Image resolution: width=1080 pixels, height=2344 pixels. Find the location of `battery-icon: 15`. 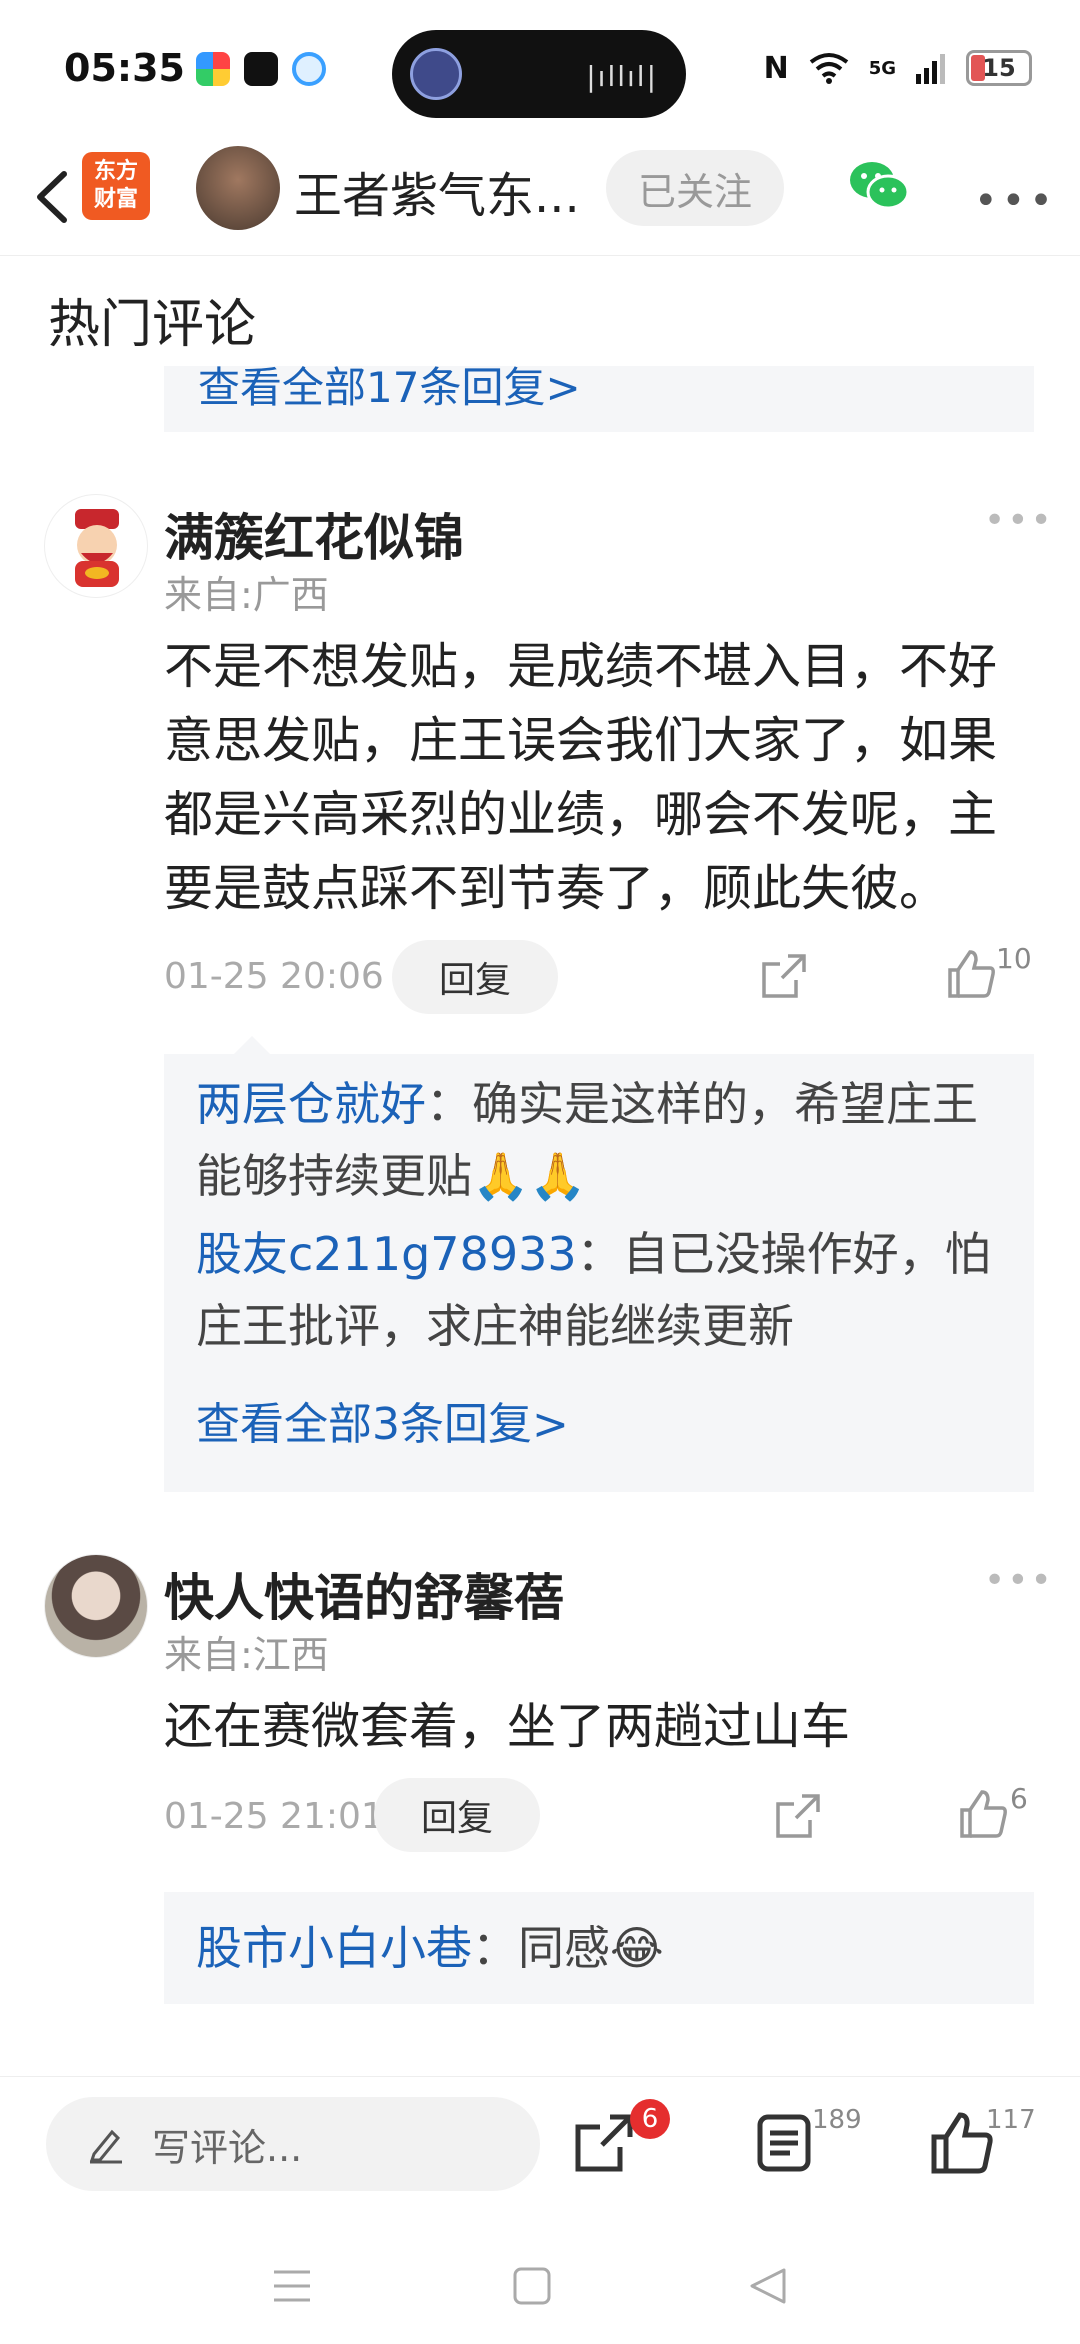

battery-icon: 15 is located at coordinates (999, 68).